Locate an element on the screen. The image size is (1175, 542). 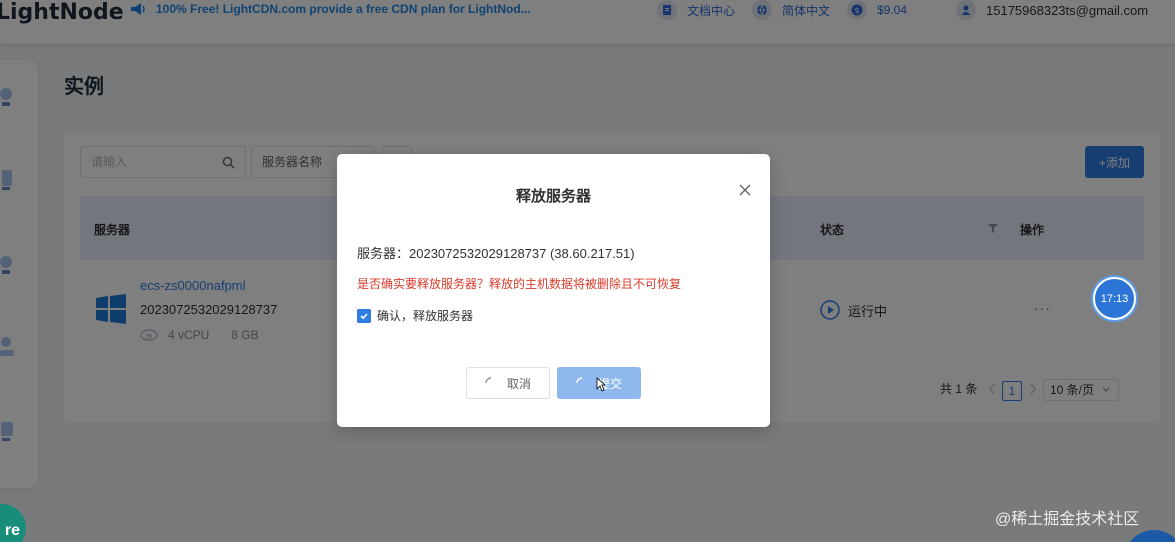
confirm-label: 确认，释放服务器 is located at coordinates (425, 316).